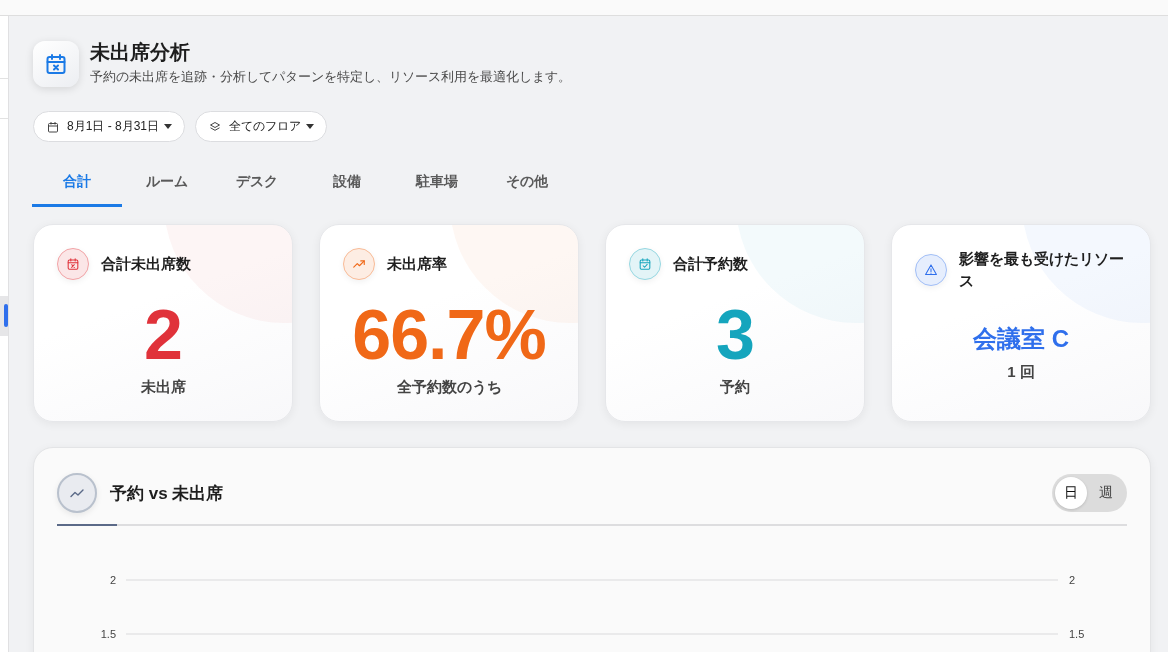 The height and width of the screenshot is (652, 1168). I want to click on calendar-check-icon, so click(645, 264).